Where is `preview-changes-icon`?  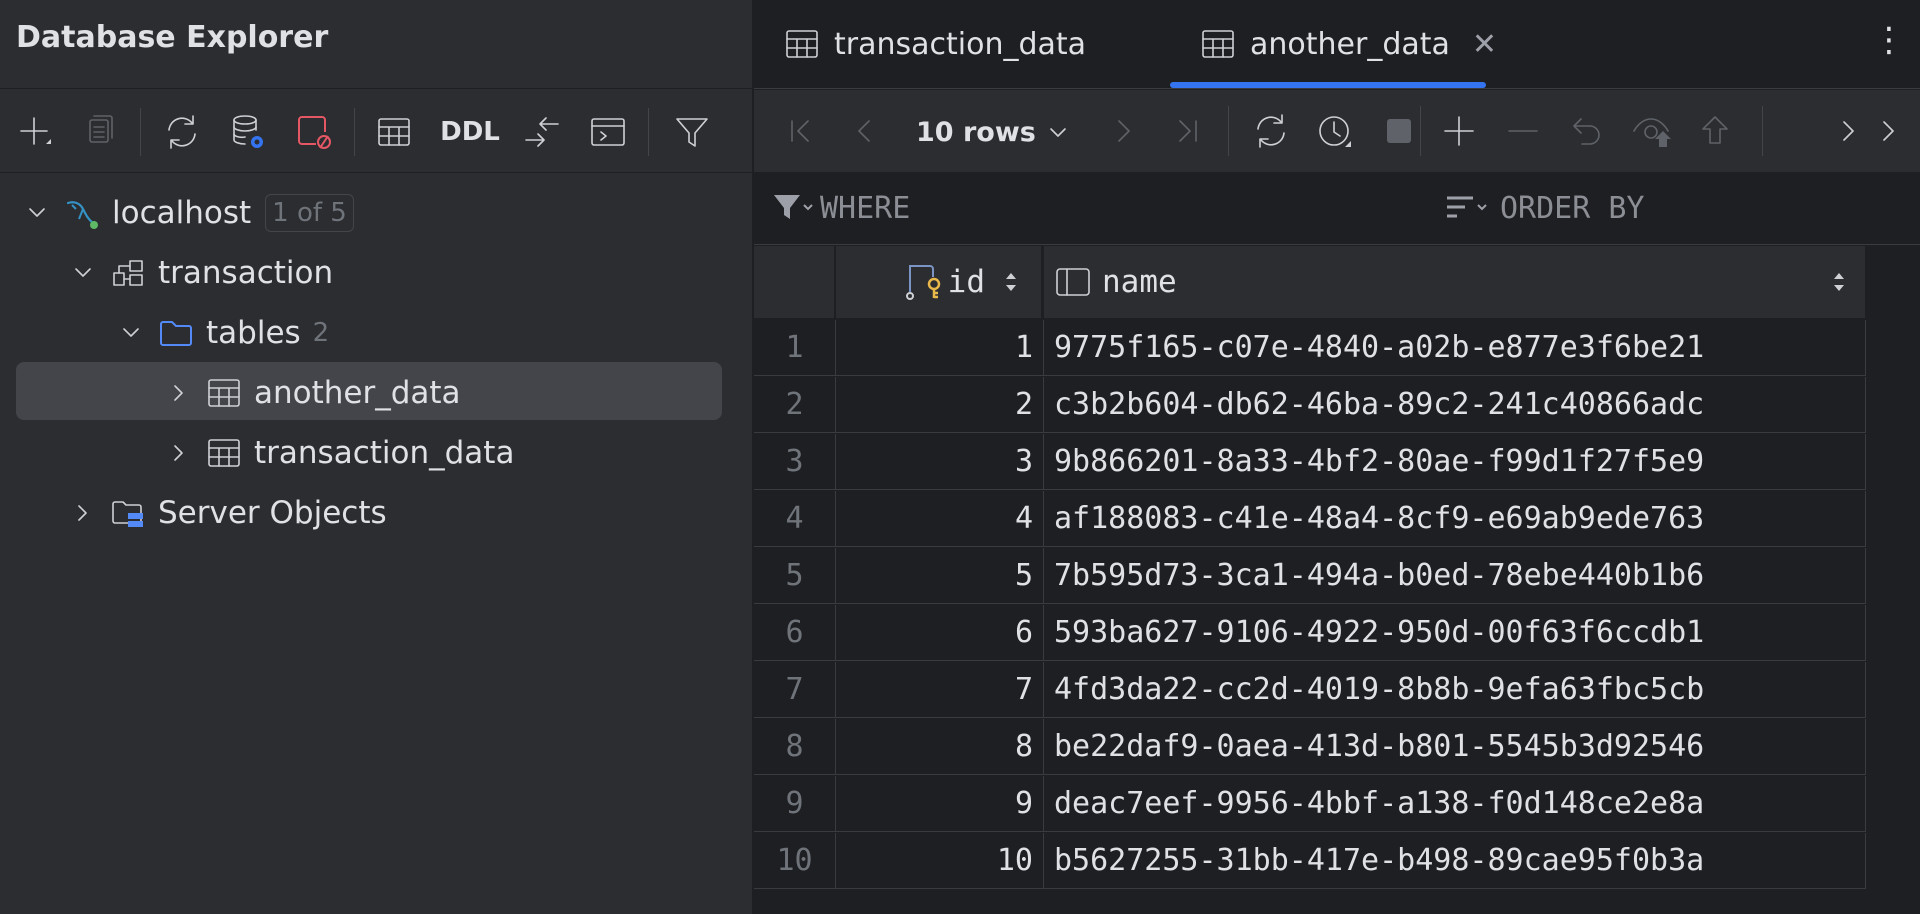 preview-changes-icon is located at coordinates (1651, 131).